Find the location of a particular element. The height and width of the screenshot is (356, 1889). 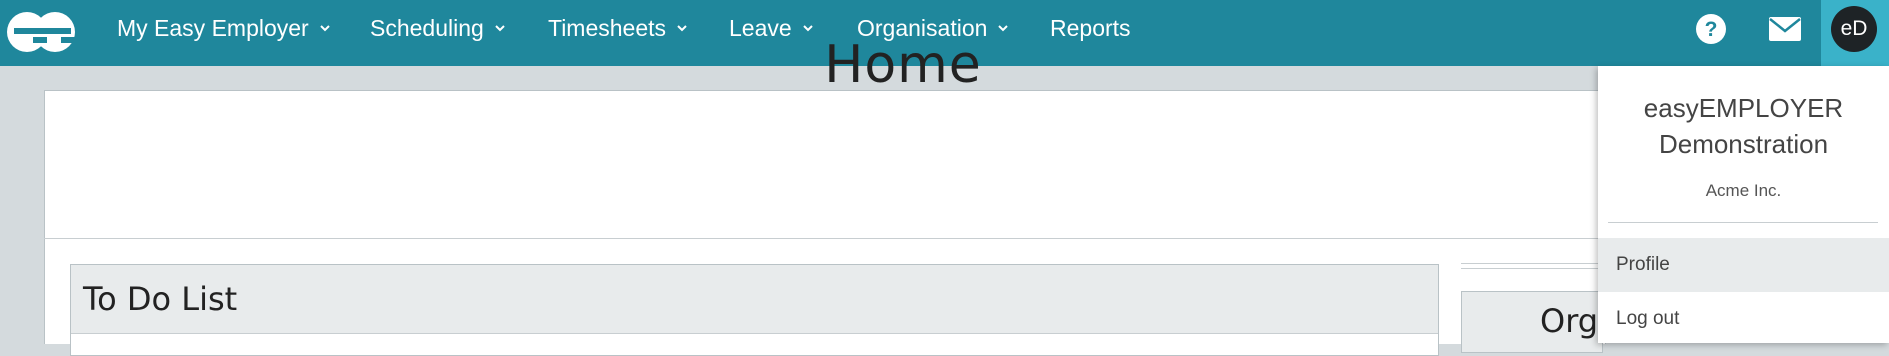

user-menu-toggle: eD is located at coordinates (1855, 33).